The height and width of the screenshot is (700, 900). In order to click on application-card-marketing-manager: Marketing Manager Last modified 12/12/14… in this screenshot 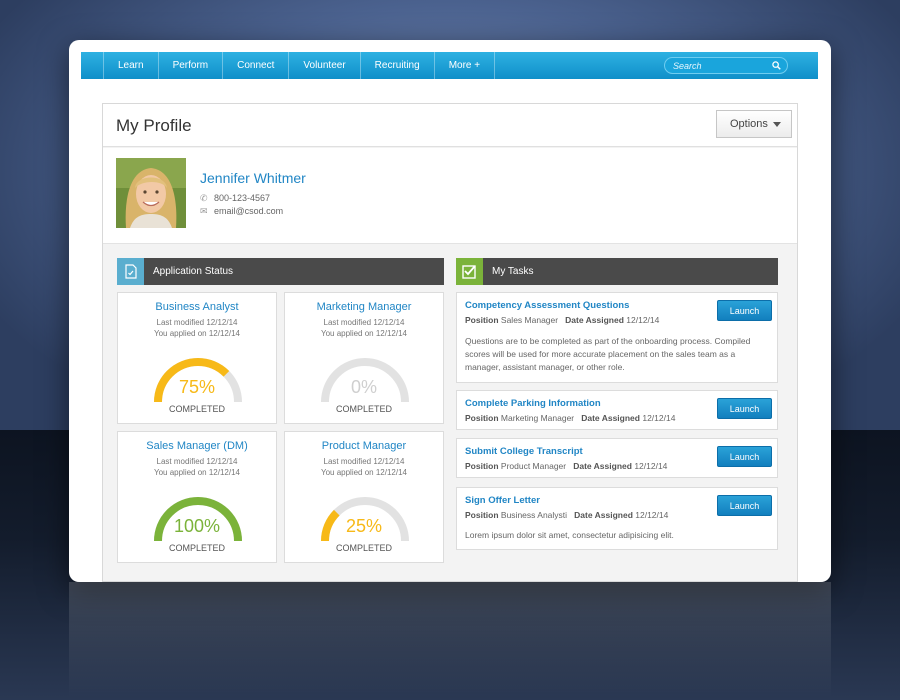, I will do `click(364, 358)`.